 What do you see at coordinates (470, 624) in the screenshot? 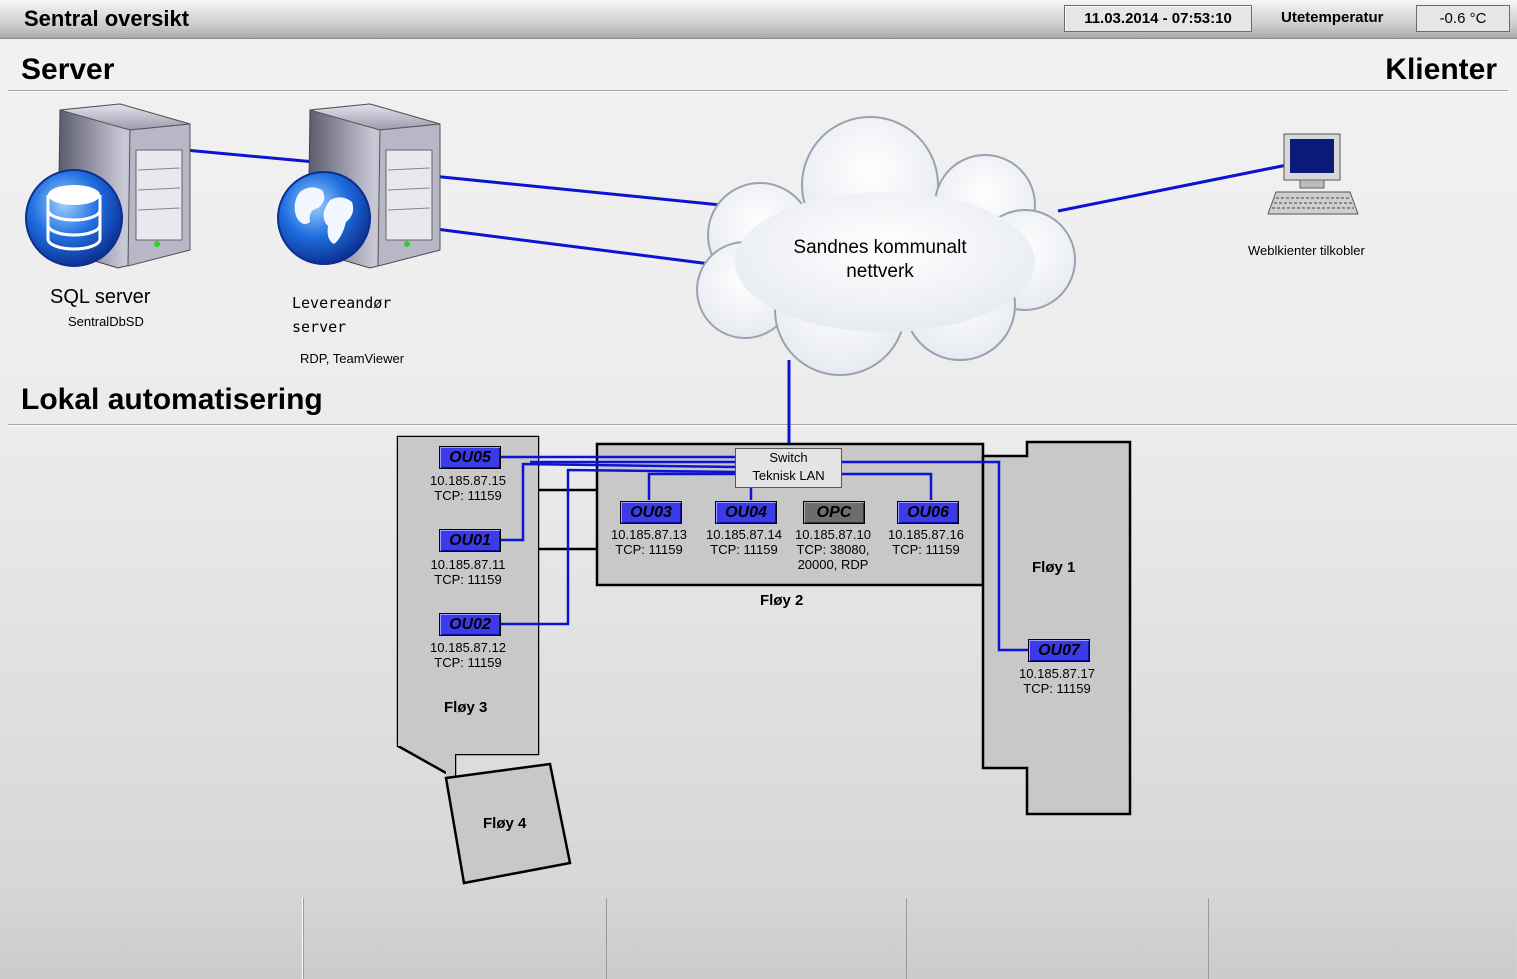
I see `unit-ou02-button: OU02` at bounding box center [470, 624].